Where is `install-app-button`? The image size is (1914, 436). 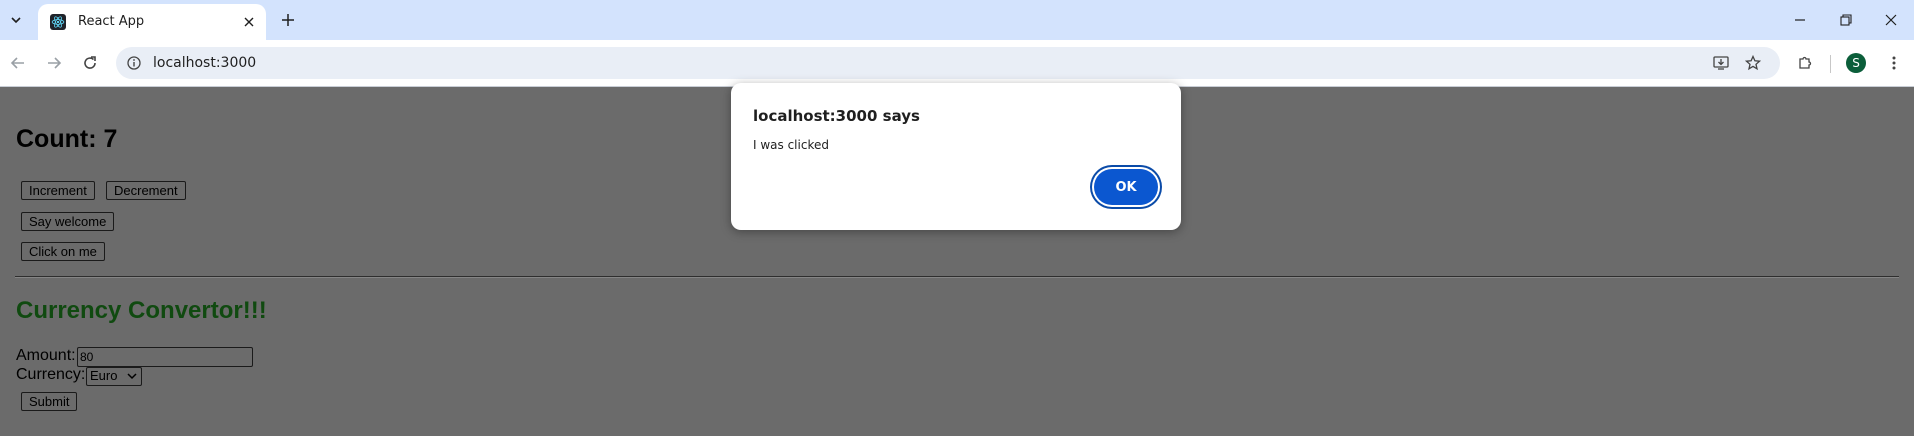
install-app-button is located at coordinates (1721, 63).